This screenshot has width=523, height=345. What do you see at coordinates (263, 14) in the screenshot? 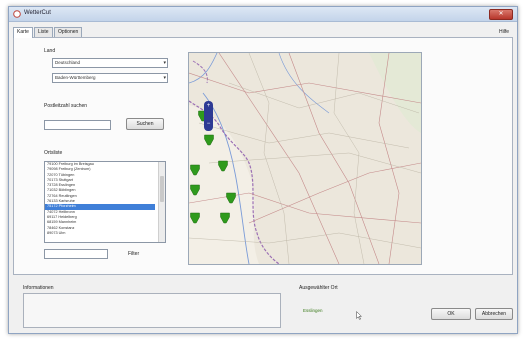
I see `title-bar: WetterCut ✕` at bounding box center [263, 14].